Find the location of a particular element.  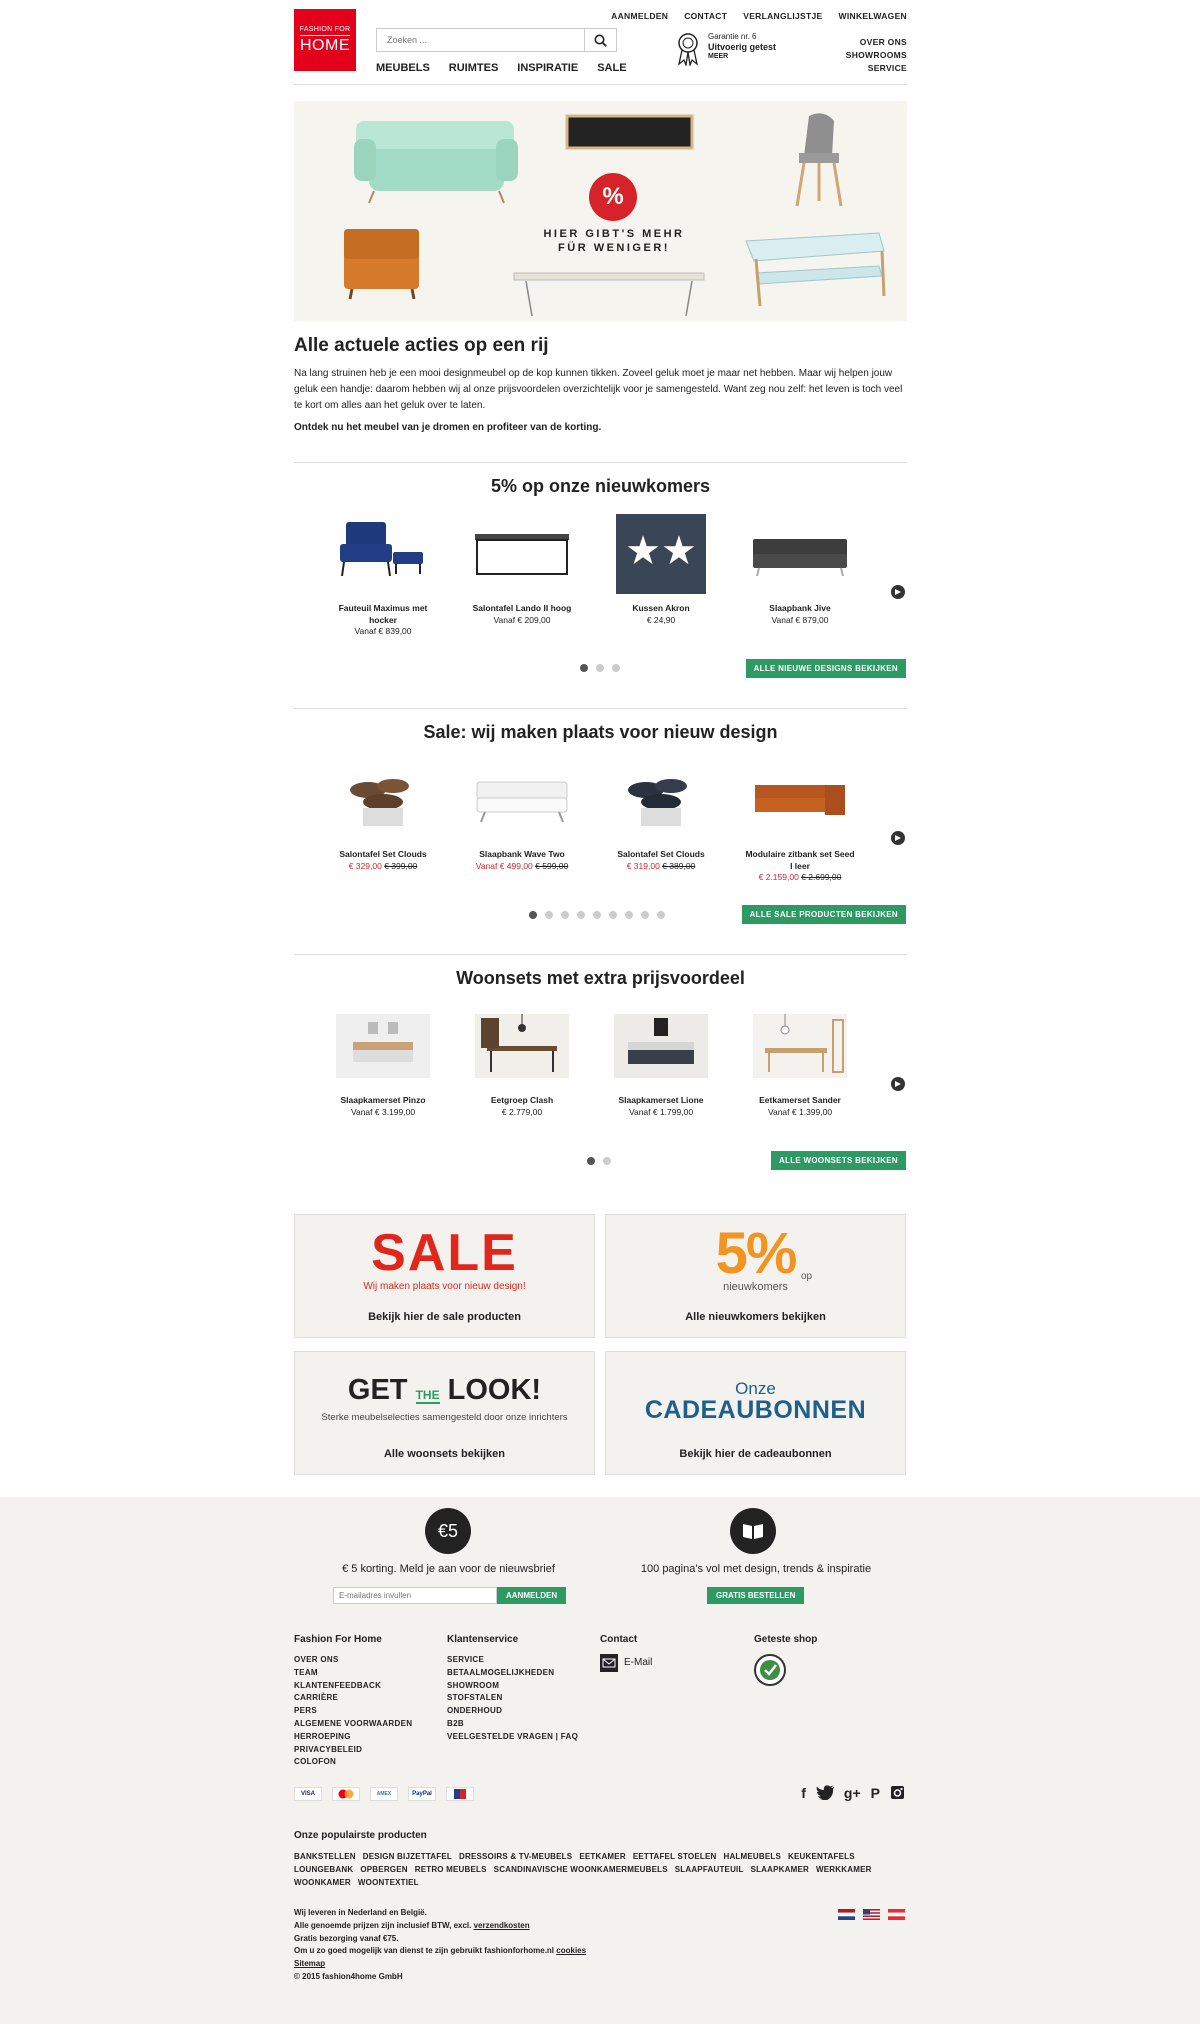

guarantee-more-link: MEER is located at coordinates (742, 57).